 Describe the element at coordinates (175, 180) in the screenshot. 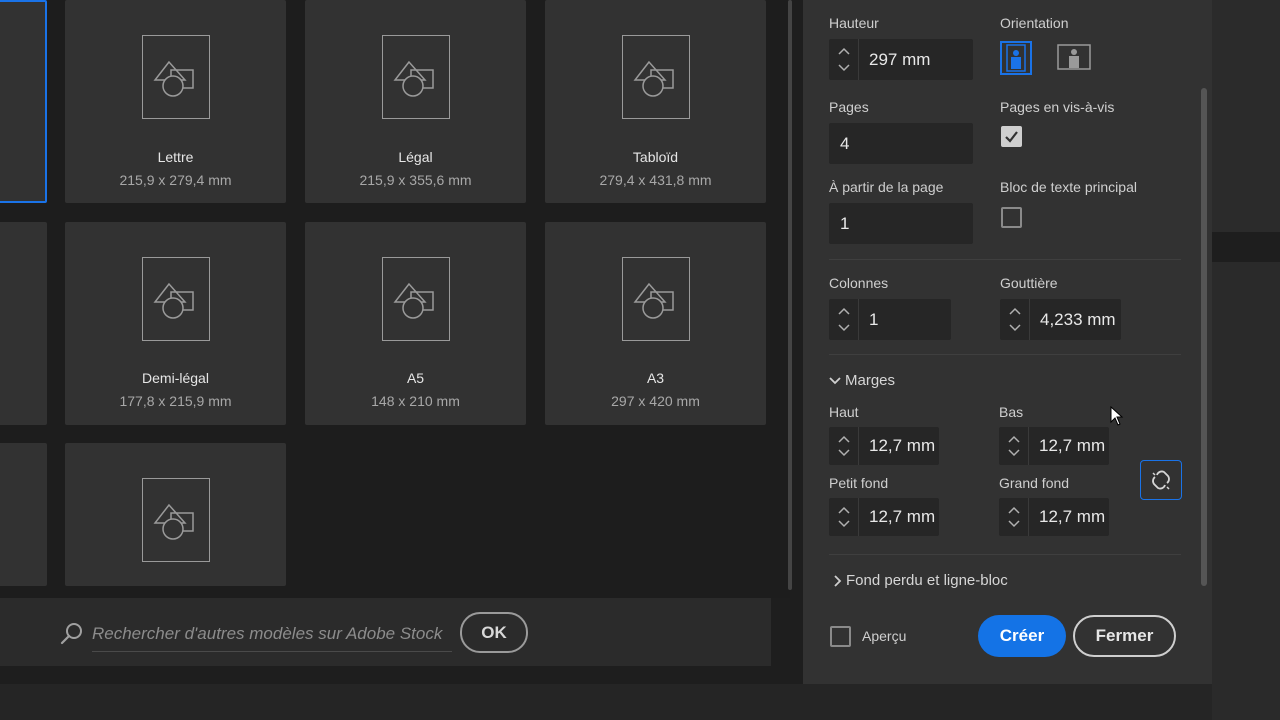

I see `preset-size: 215,9 x 279,4 mm` at that location.